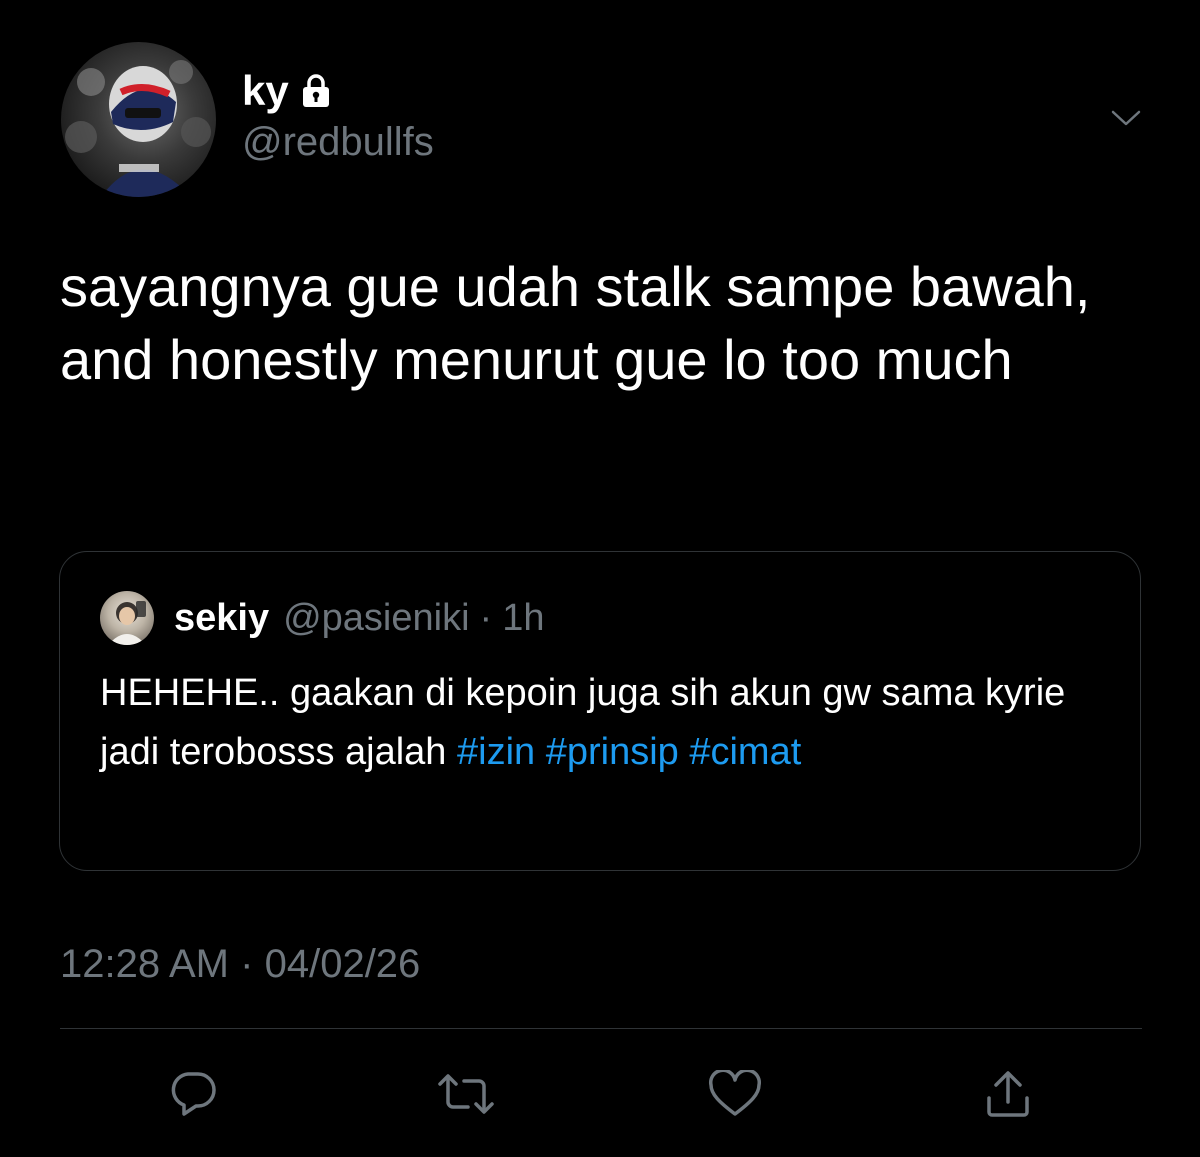 The image size is (1200, 1157). I want to click on quoted-tweet-header: sekiy @pasieniki · 1h, so click(322, 618).